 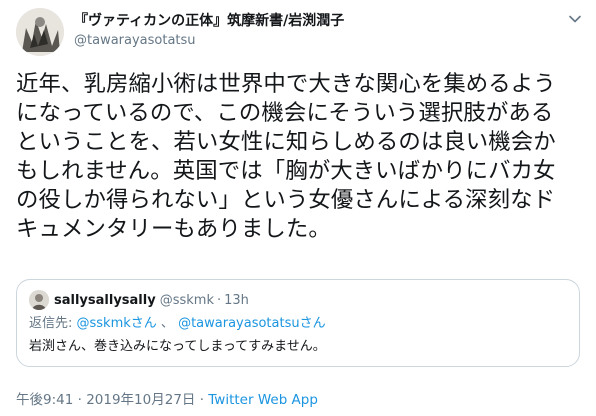 I want to click on author-display-name: 『ヴァティカンの正体』筑摩新書/岩渕潤子, so click(x=315, y=21).